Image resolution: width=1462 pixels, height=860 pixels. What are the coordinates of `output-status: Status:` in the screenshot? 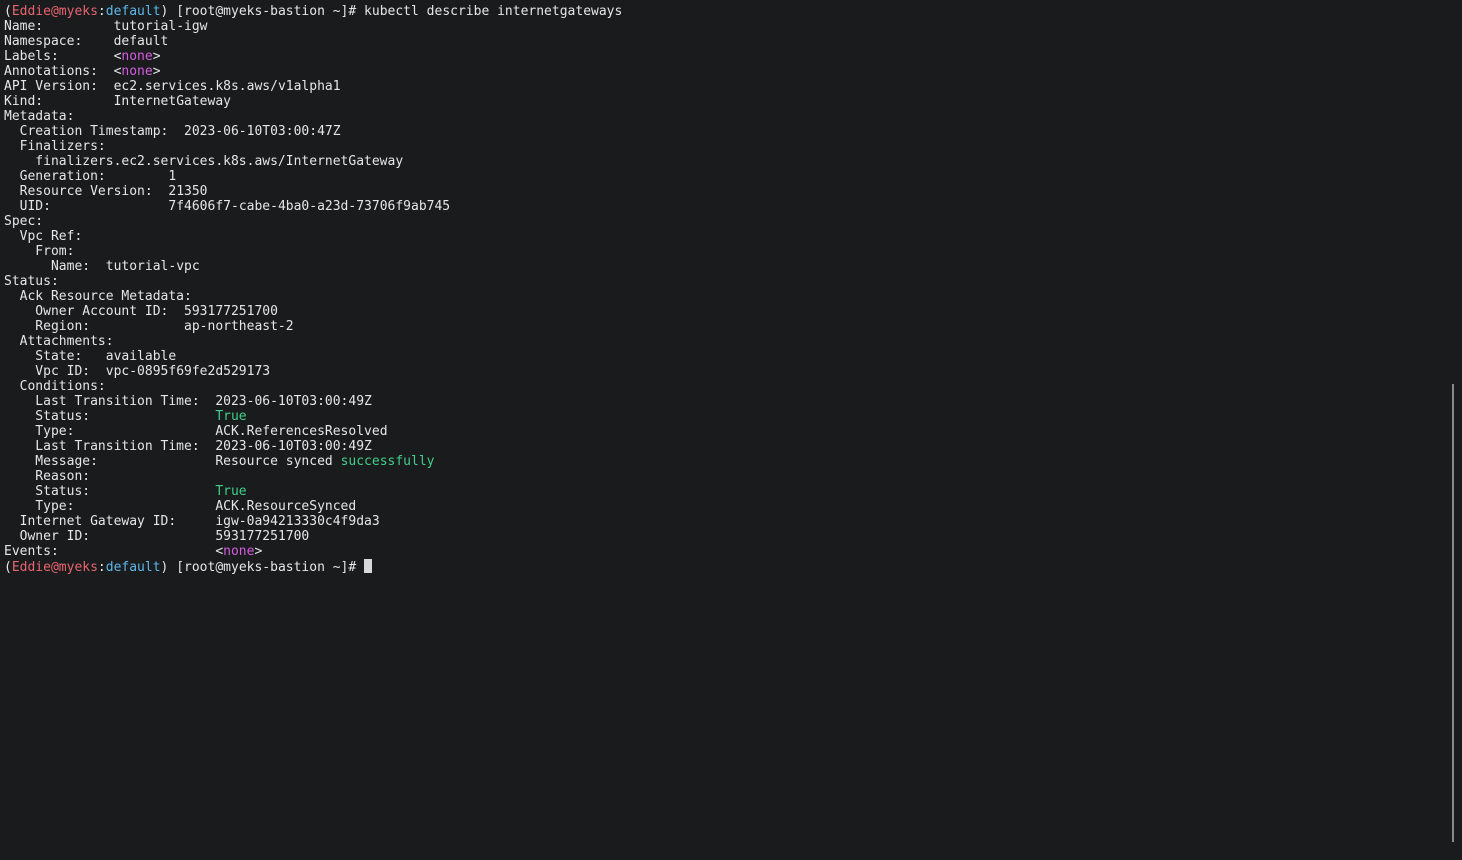 It's located at (31, 281).